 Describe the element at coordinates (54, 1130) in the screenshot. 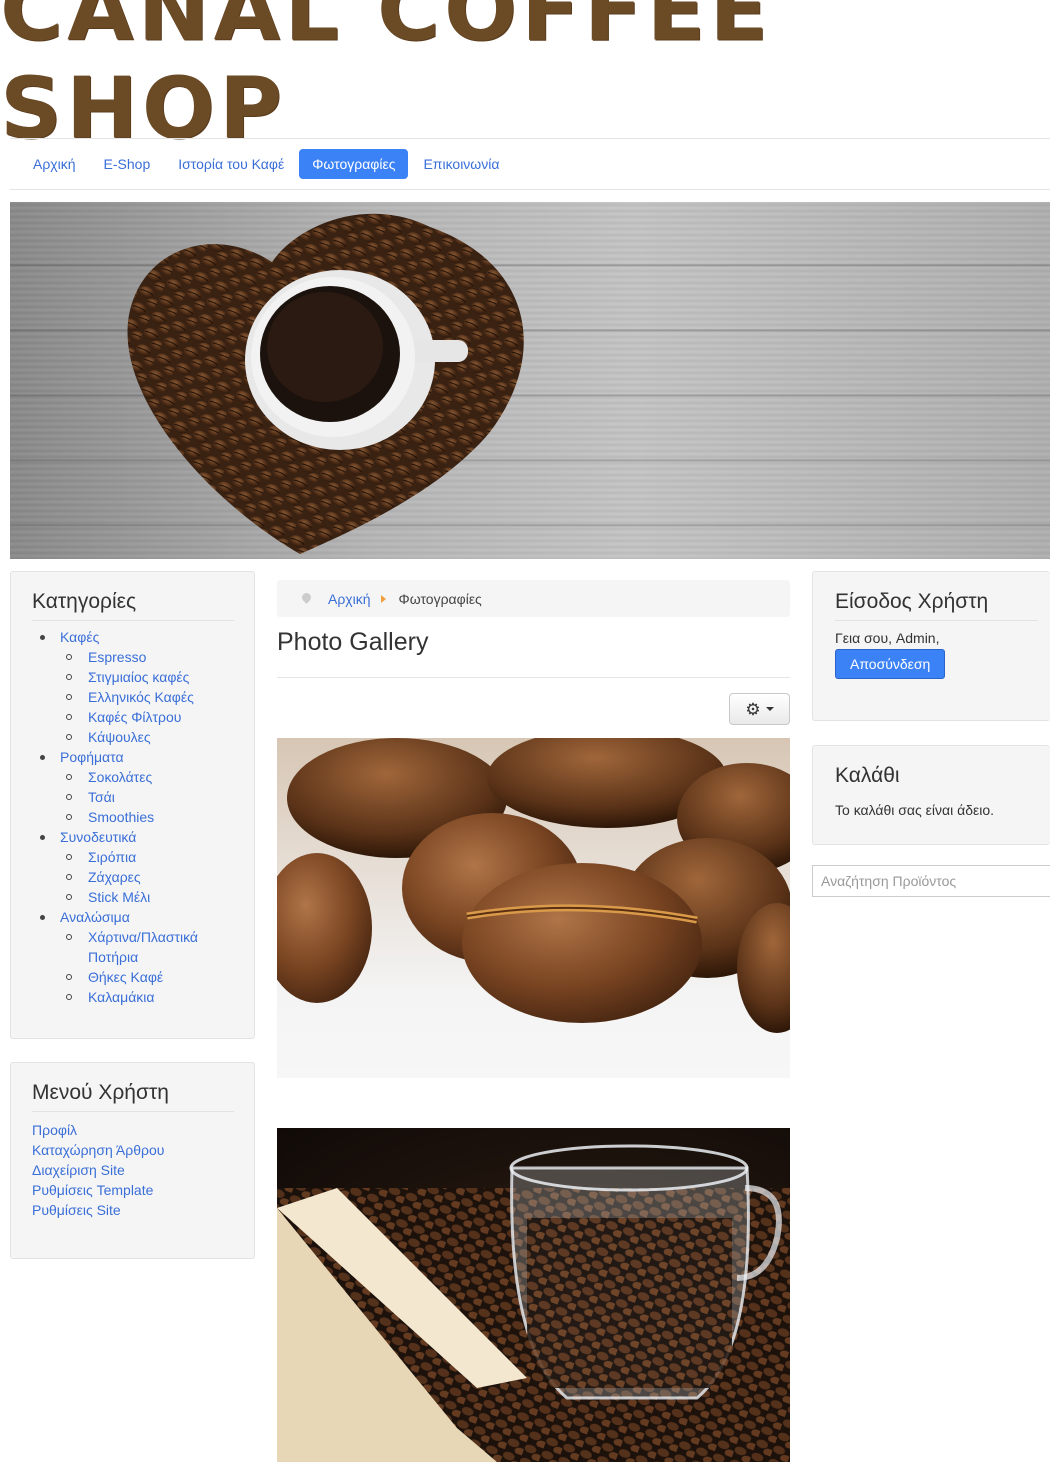

I see `user-menu-profile: Προφίλ` at that location.